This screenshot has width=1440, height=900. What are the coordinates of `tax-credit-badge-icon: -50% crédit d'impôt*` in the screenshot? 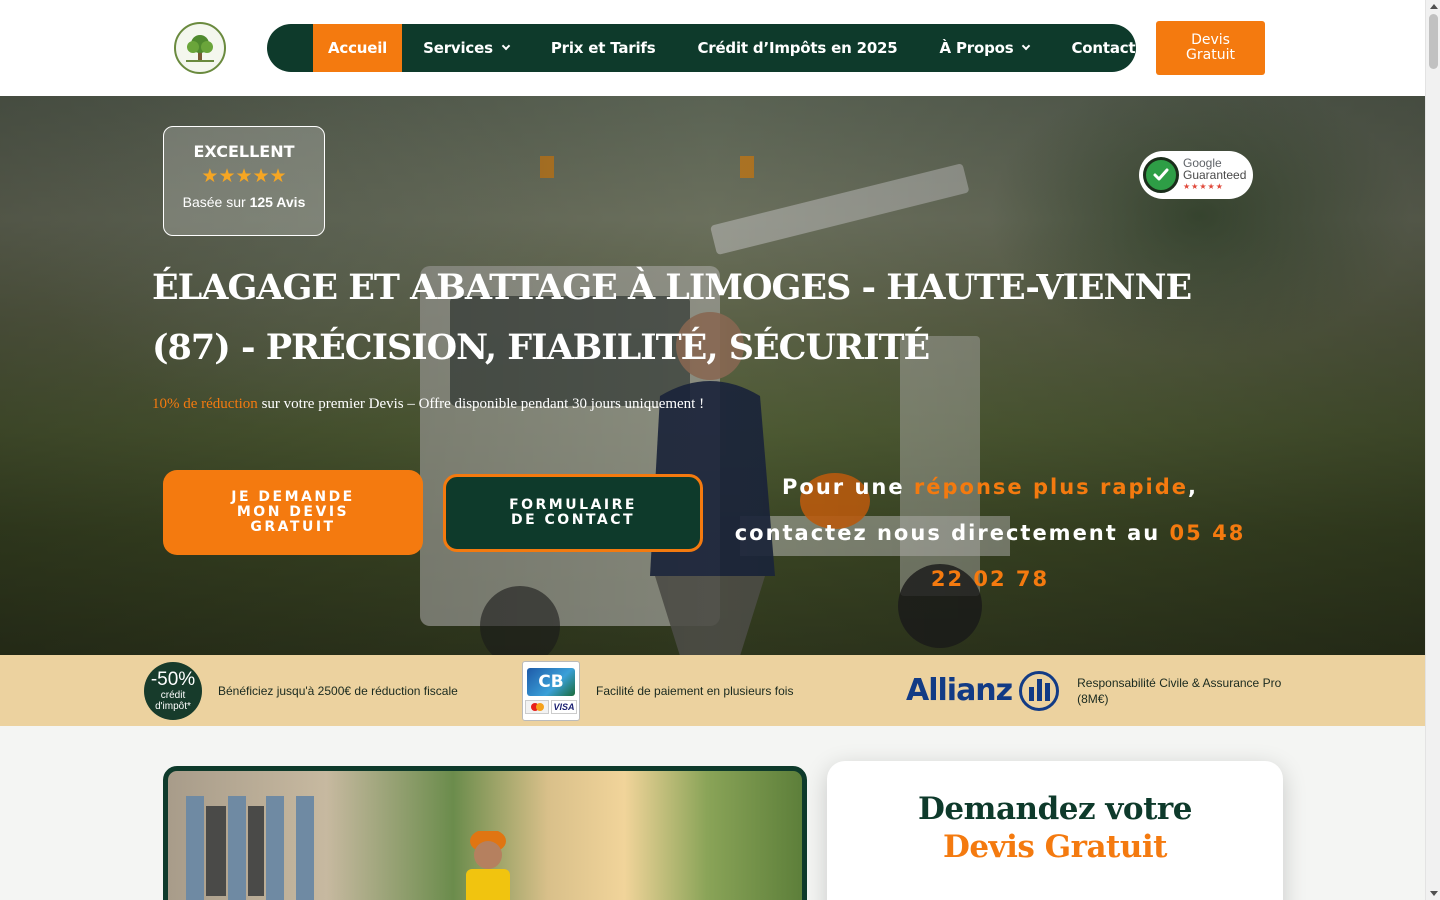 It's located at (173, 690).